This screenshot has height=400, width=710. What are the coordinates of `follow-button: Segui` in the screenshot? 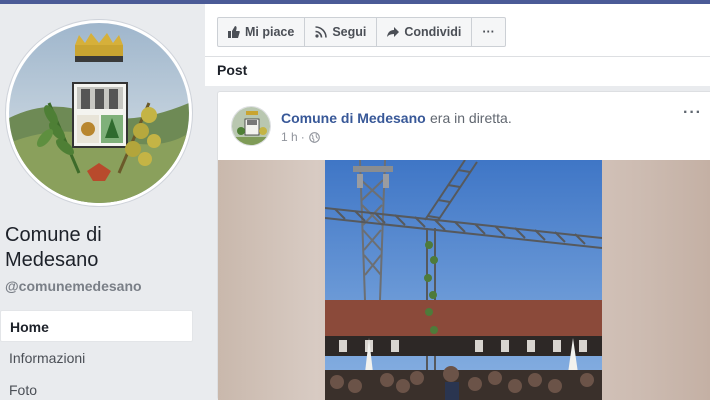 It's located at (341, 32).